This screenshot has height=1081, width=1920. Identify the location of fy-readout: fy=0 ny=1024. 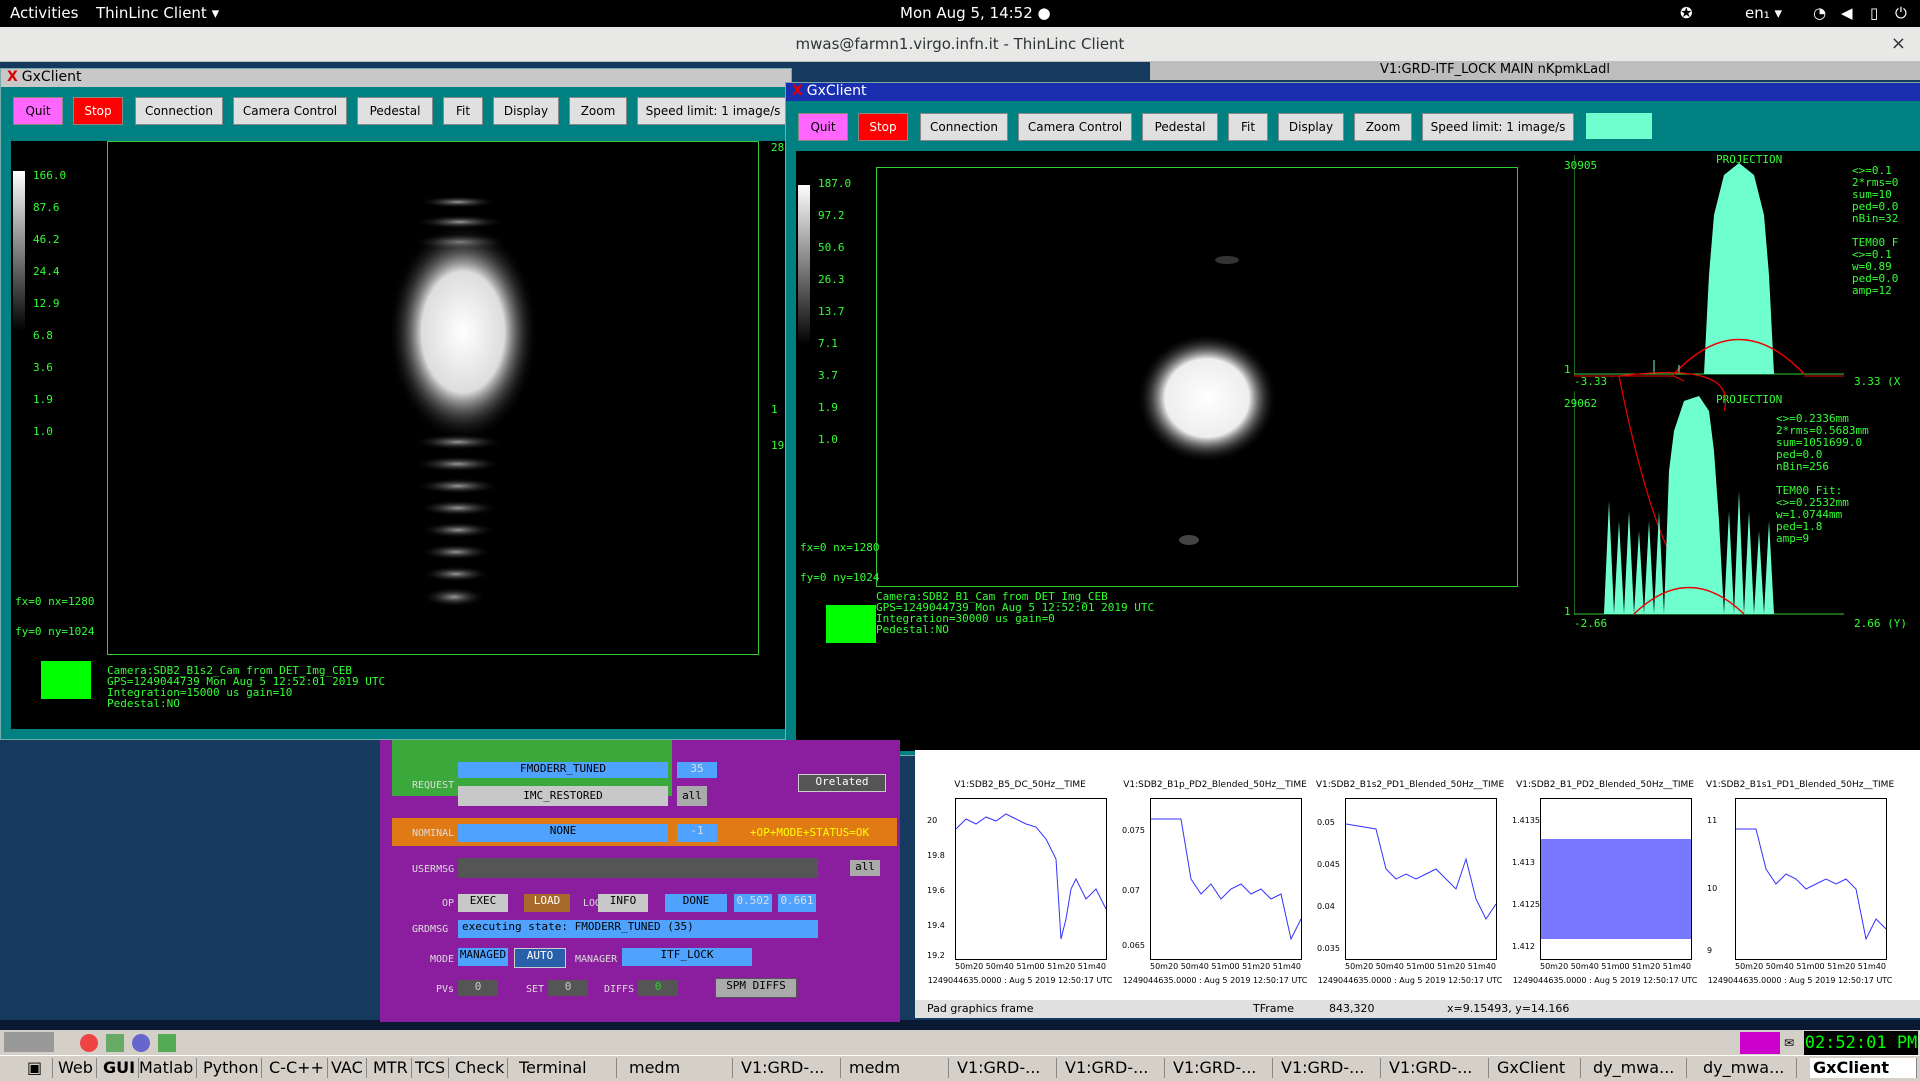
(55, 631).